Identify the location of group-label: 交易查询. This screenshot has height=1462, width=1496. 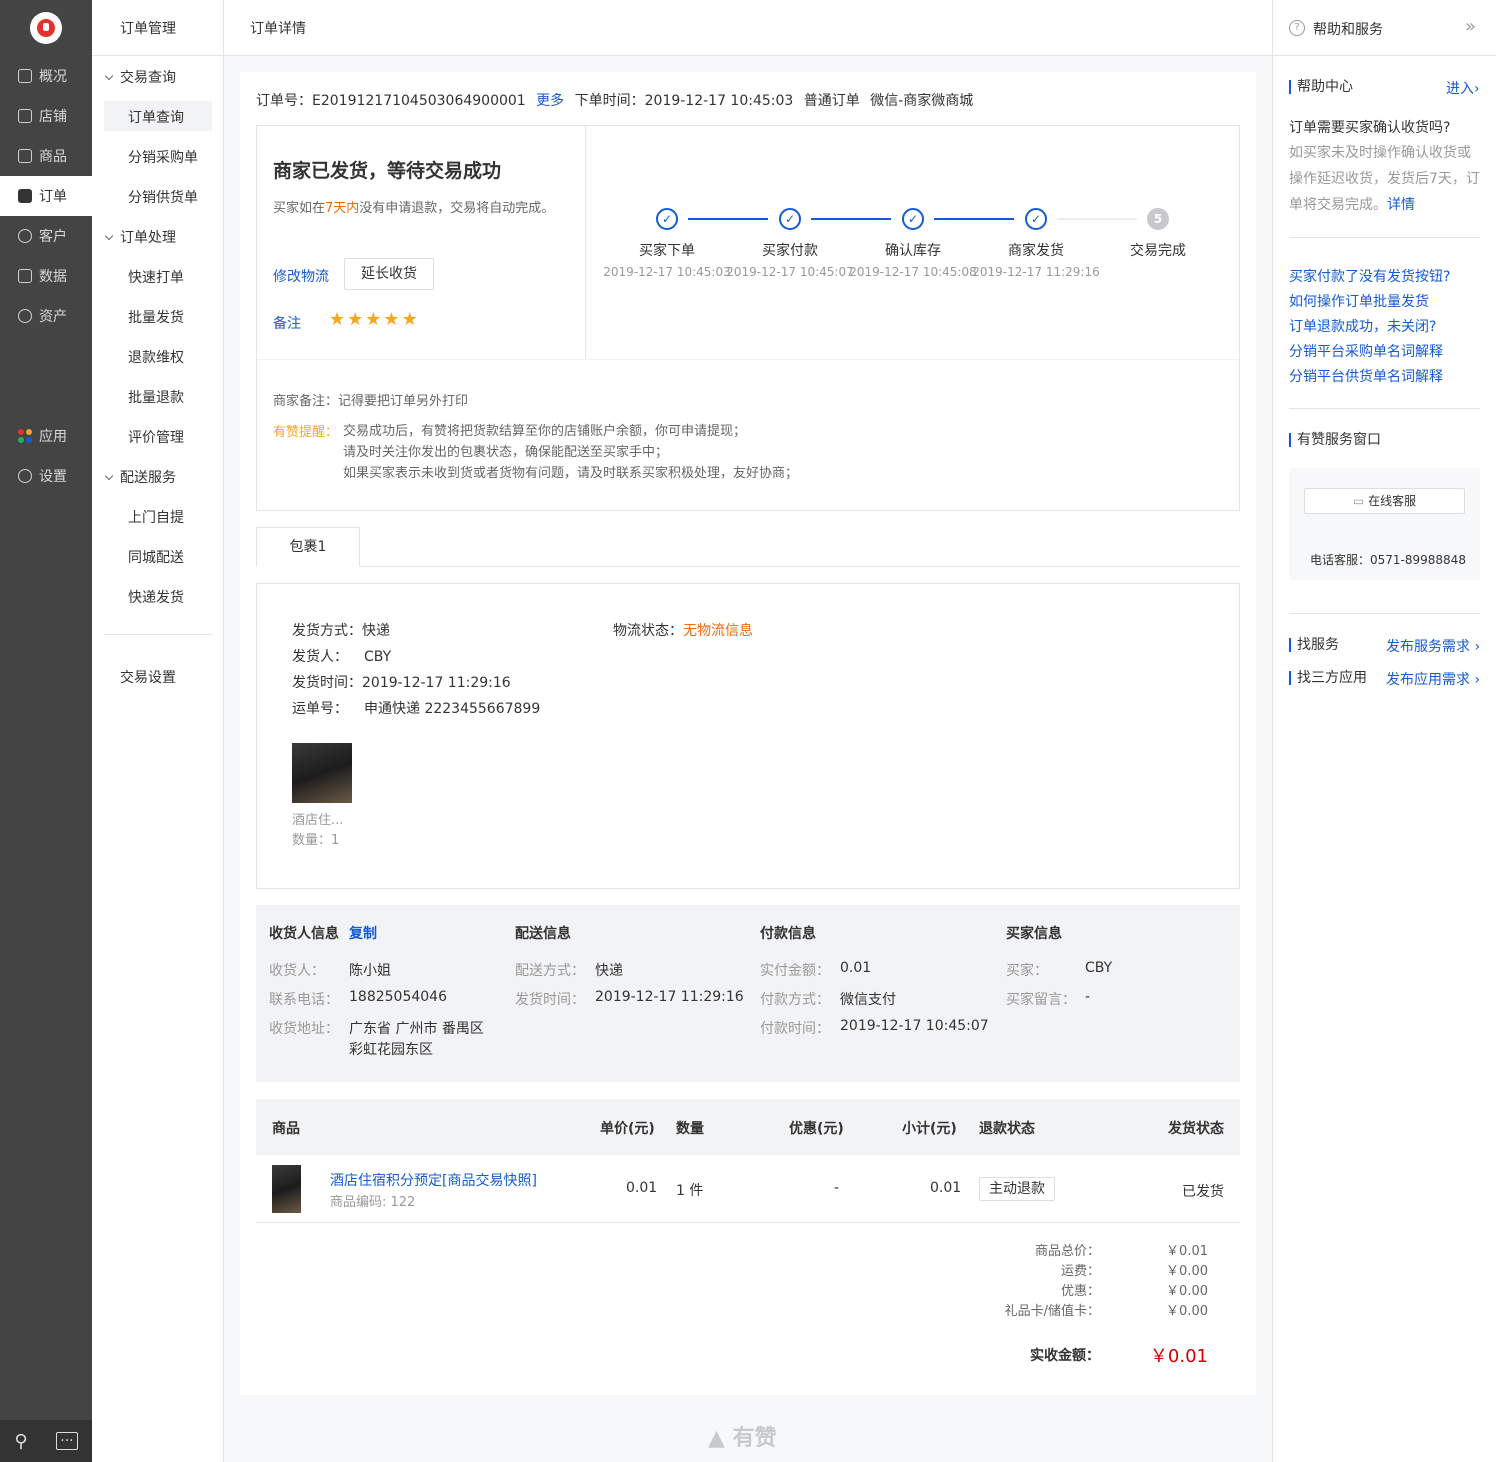
(148, 78).